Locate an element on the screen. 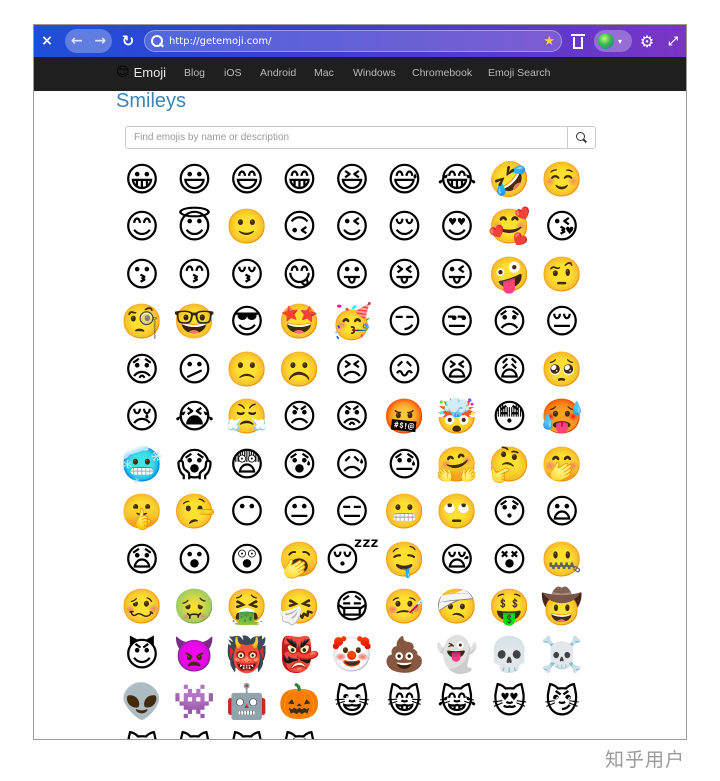  emoji-cell: 😍 is located at coordinates (457, 227).